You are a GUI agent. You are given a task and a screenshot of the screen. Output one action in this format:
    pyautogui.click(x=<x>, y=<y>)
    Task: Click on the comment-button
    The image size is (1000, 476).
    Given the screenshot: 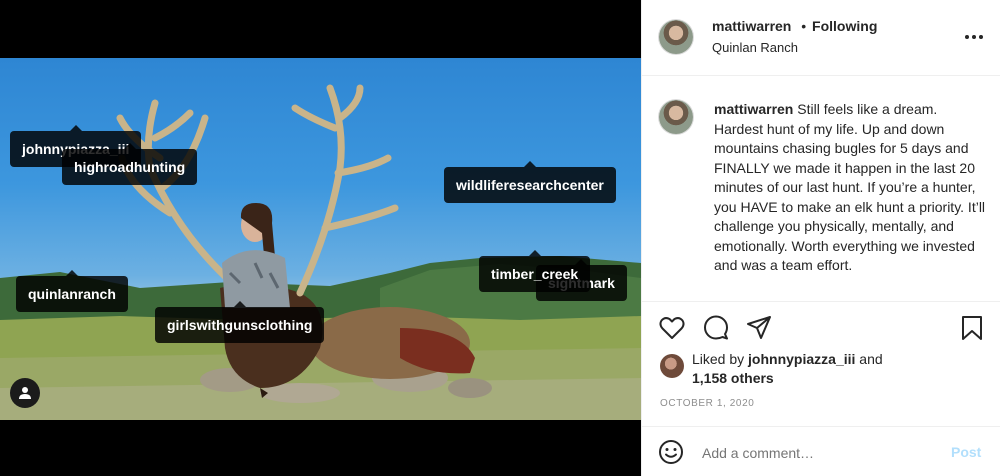 What is the action you would take?
    pyautogui.click(x=716, y=328)
    